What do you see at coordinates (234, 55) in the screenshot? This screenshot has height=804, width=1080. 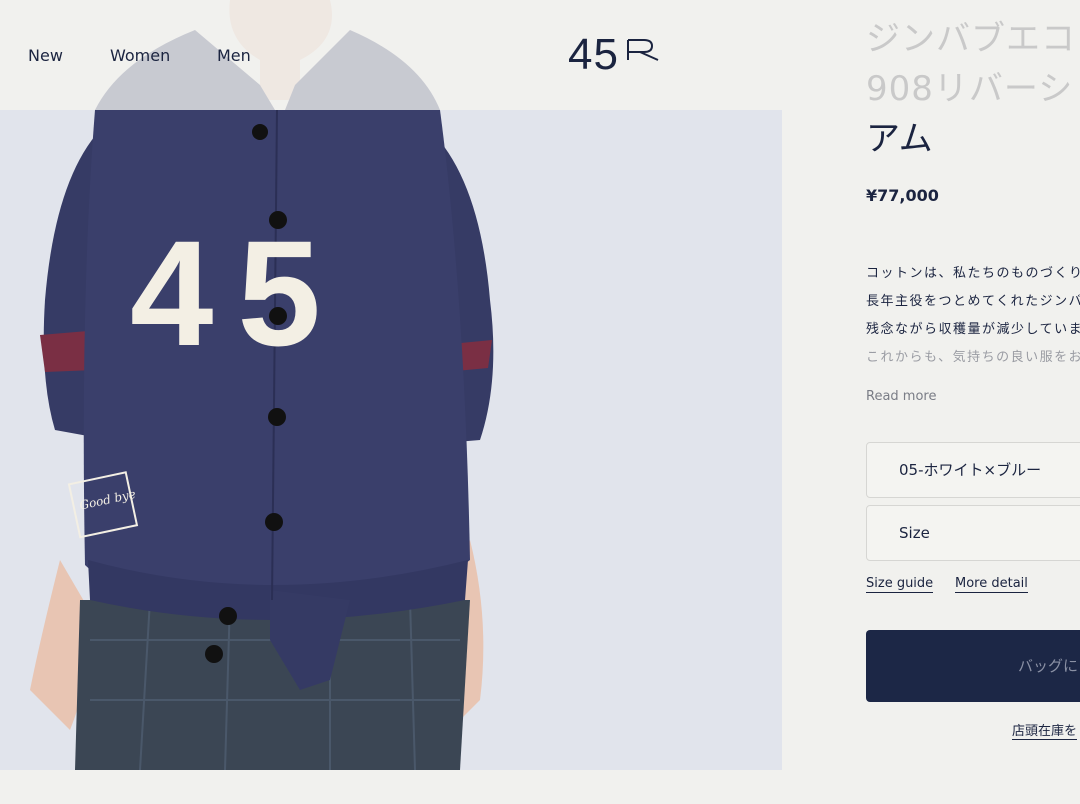 I see `nav-men: Men` at bounding box center [234, 55].